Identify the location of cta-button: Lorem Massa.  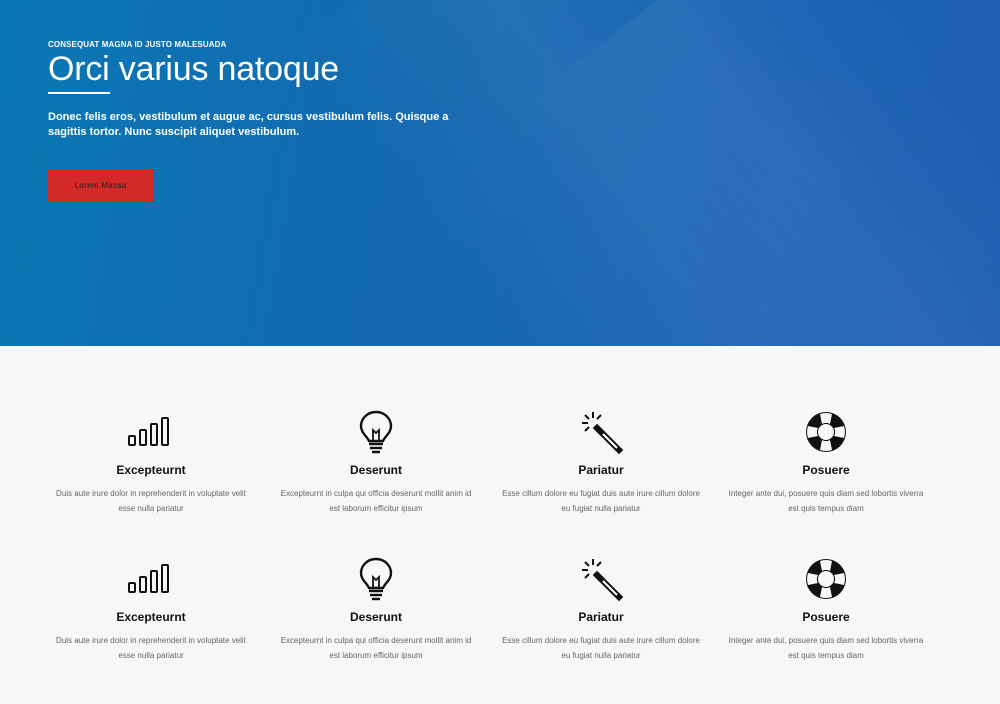
(100, 185).